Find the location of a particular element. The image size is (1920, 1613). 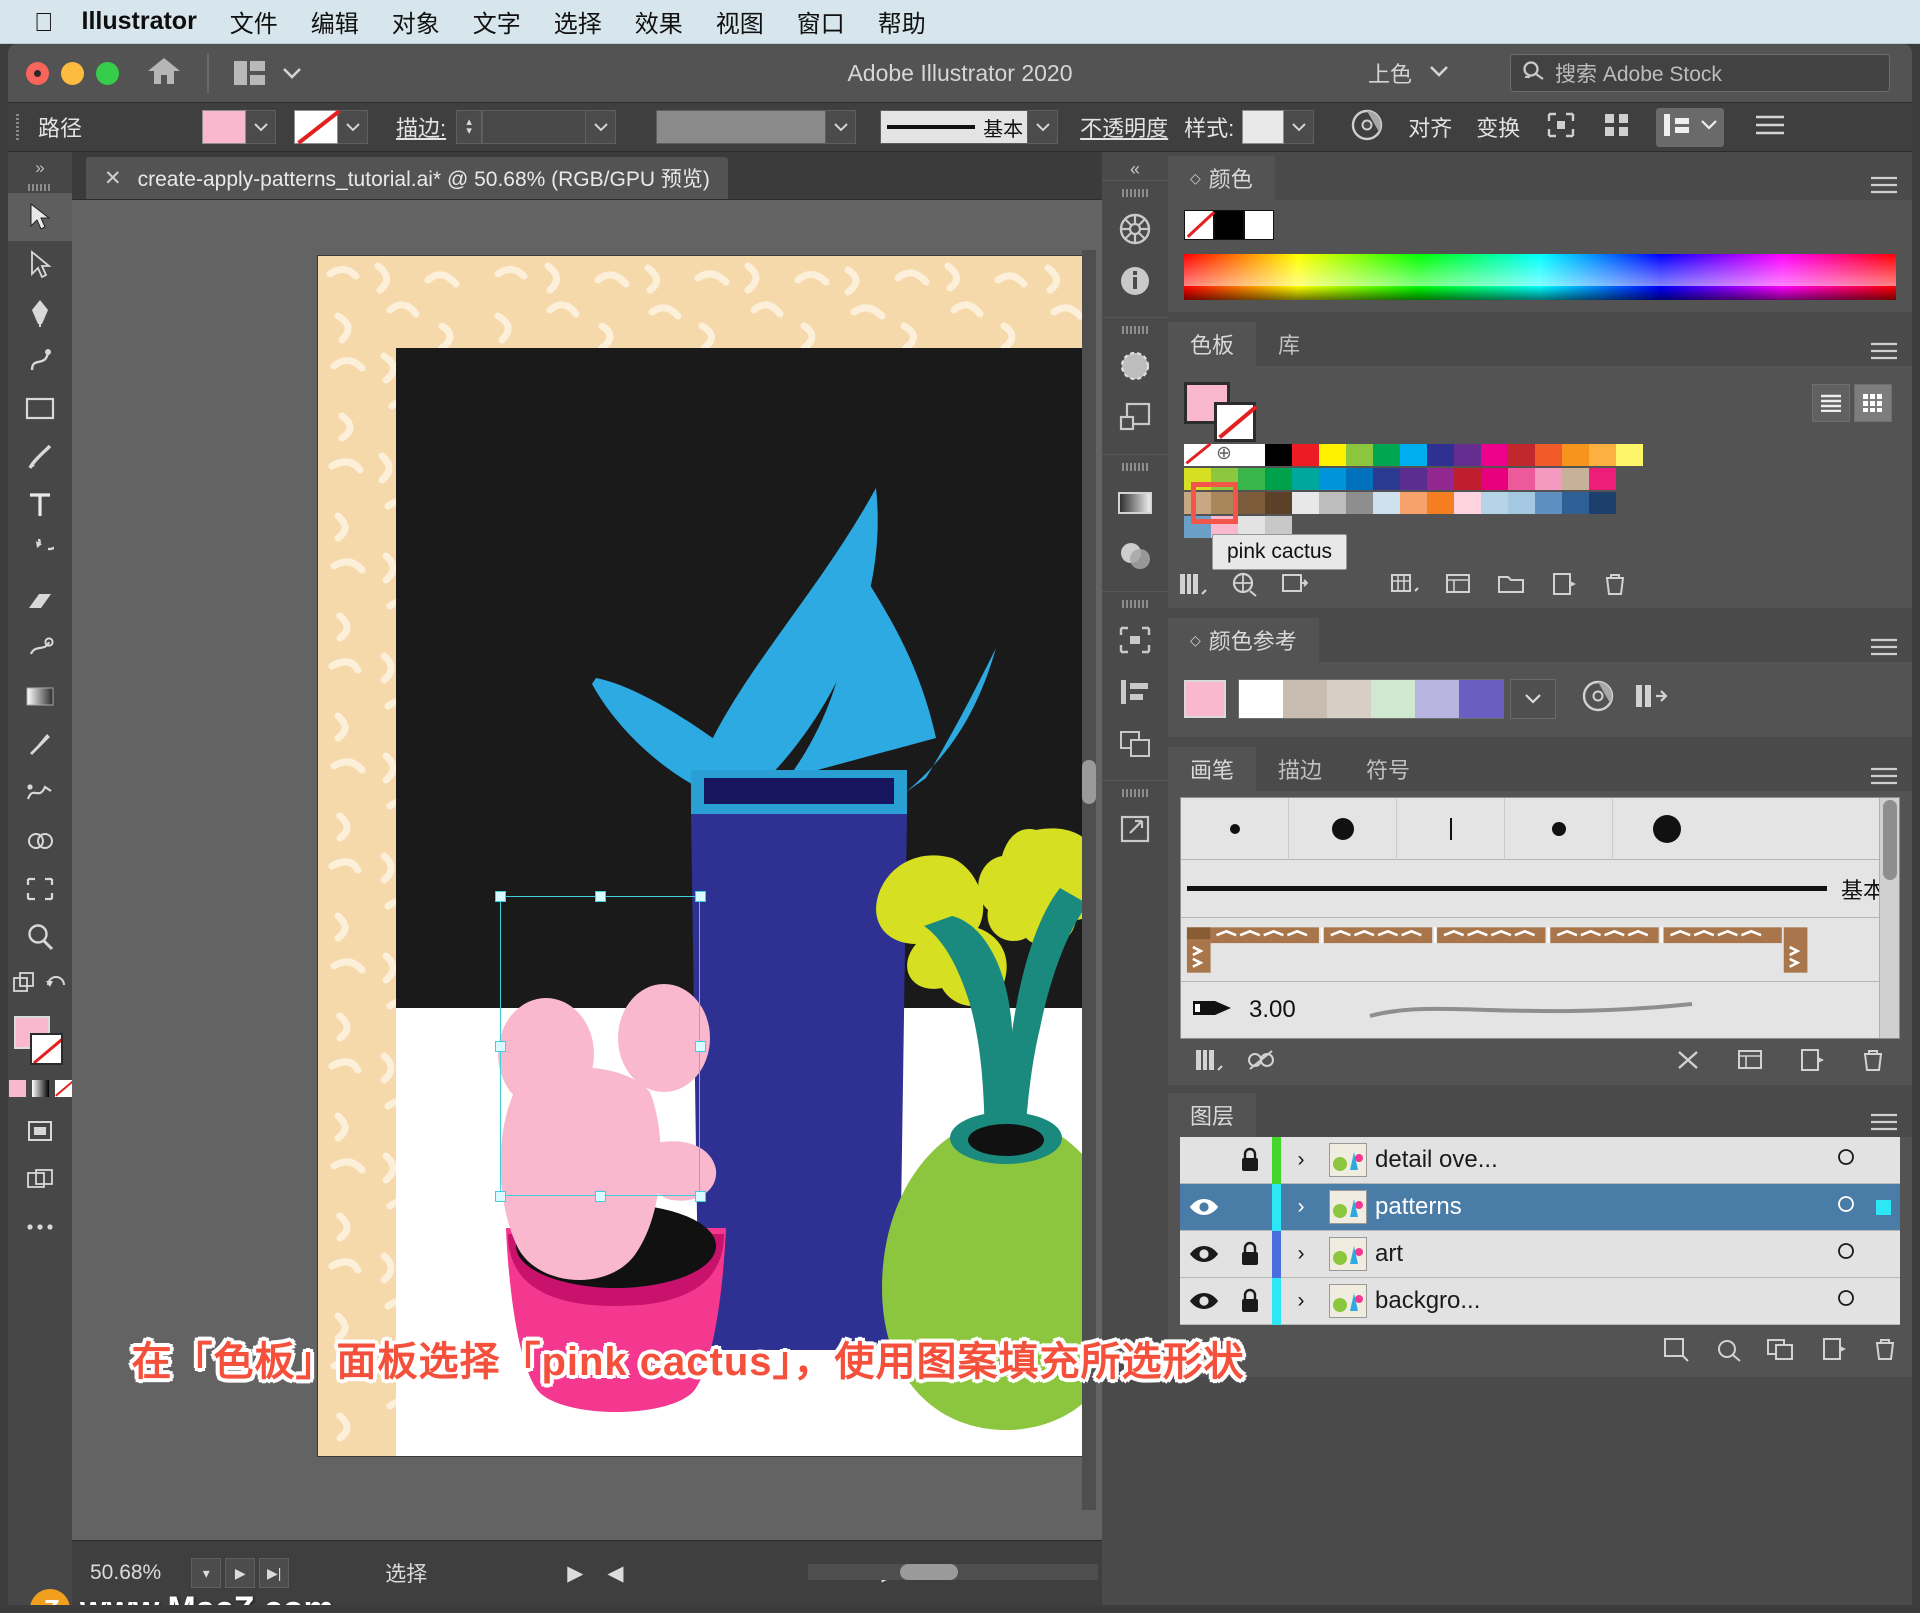

brush-thin-line is located at coordinates (1451, 828).